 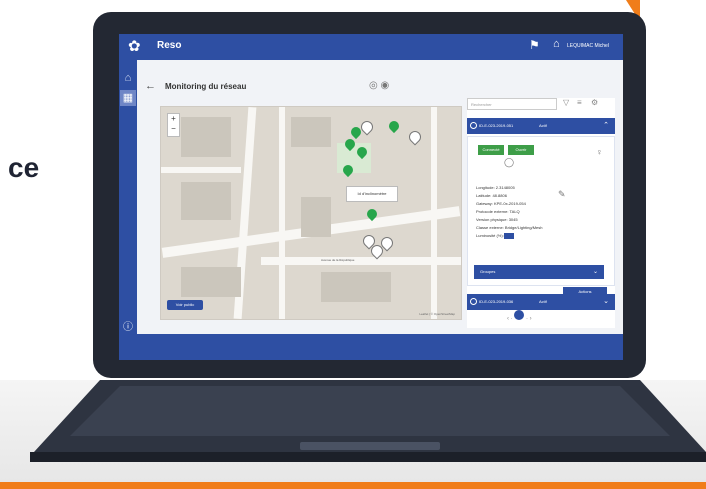 What do you see at coordinates (566, 102) in the screenshot?
I see `filter-icon: ▽` at bounding box center [566, 102].